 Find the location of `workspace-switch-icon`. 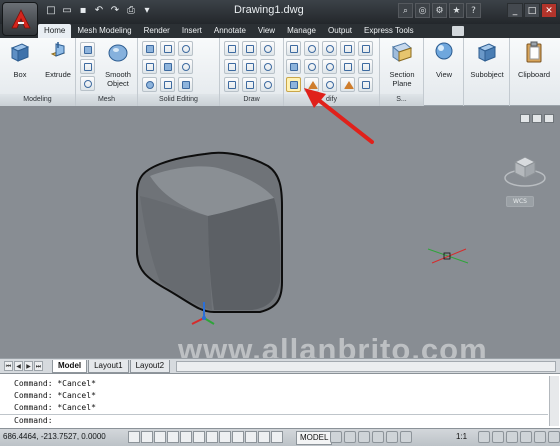

workspace-switch-icon is located at coordinates (512, 437).